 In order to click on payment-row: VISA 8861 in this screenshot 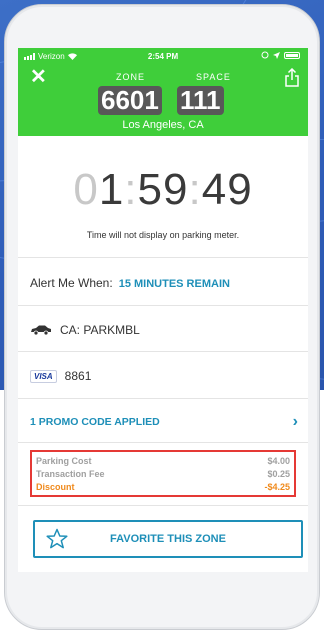, I will do `click(163, 376)`.